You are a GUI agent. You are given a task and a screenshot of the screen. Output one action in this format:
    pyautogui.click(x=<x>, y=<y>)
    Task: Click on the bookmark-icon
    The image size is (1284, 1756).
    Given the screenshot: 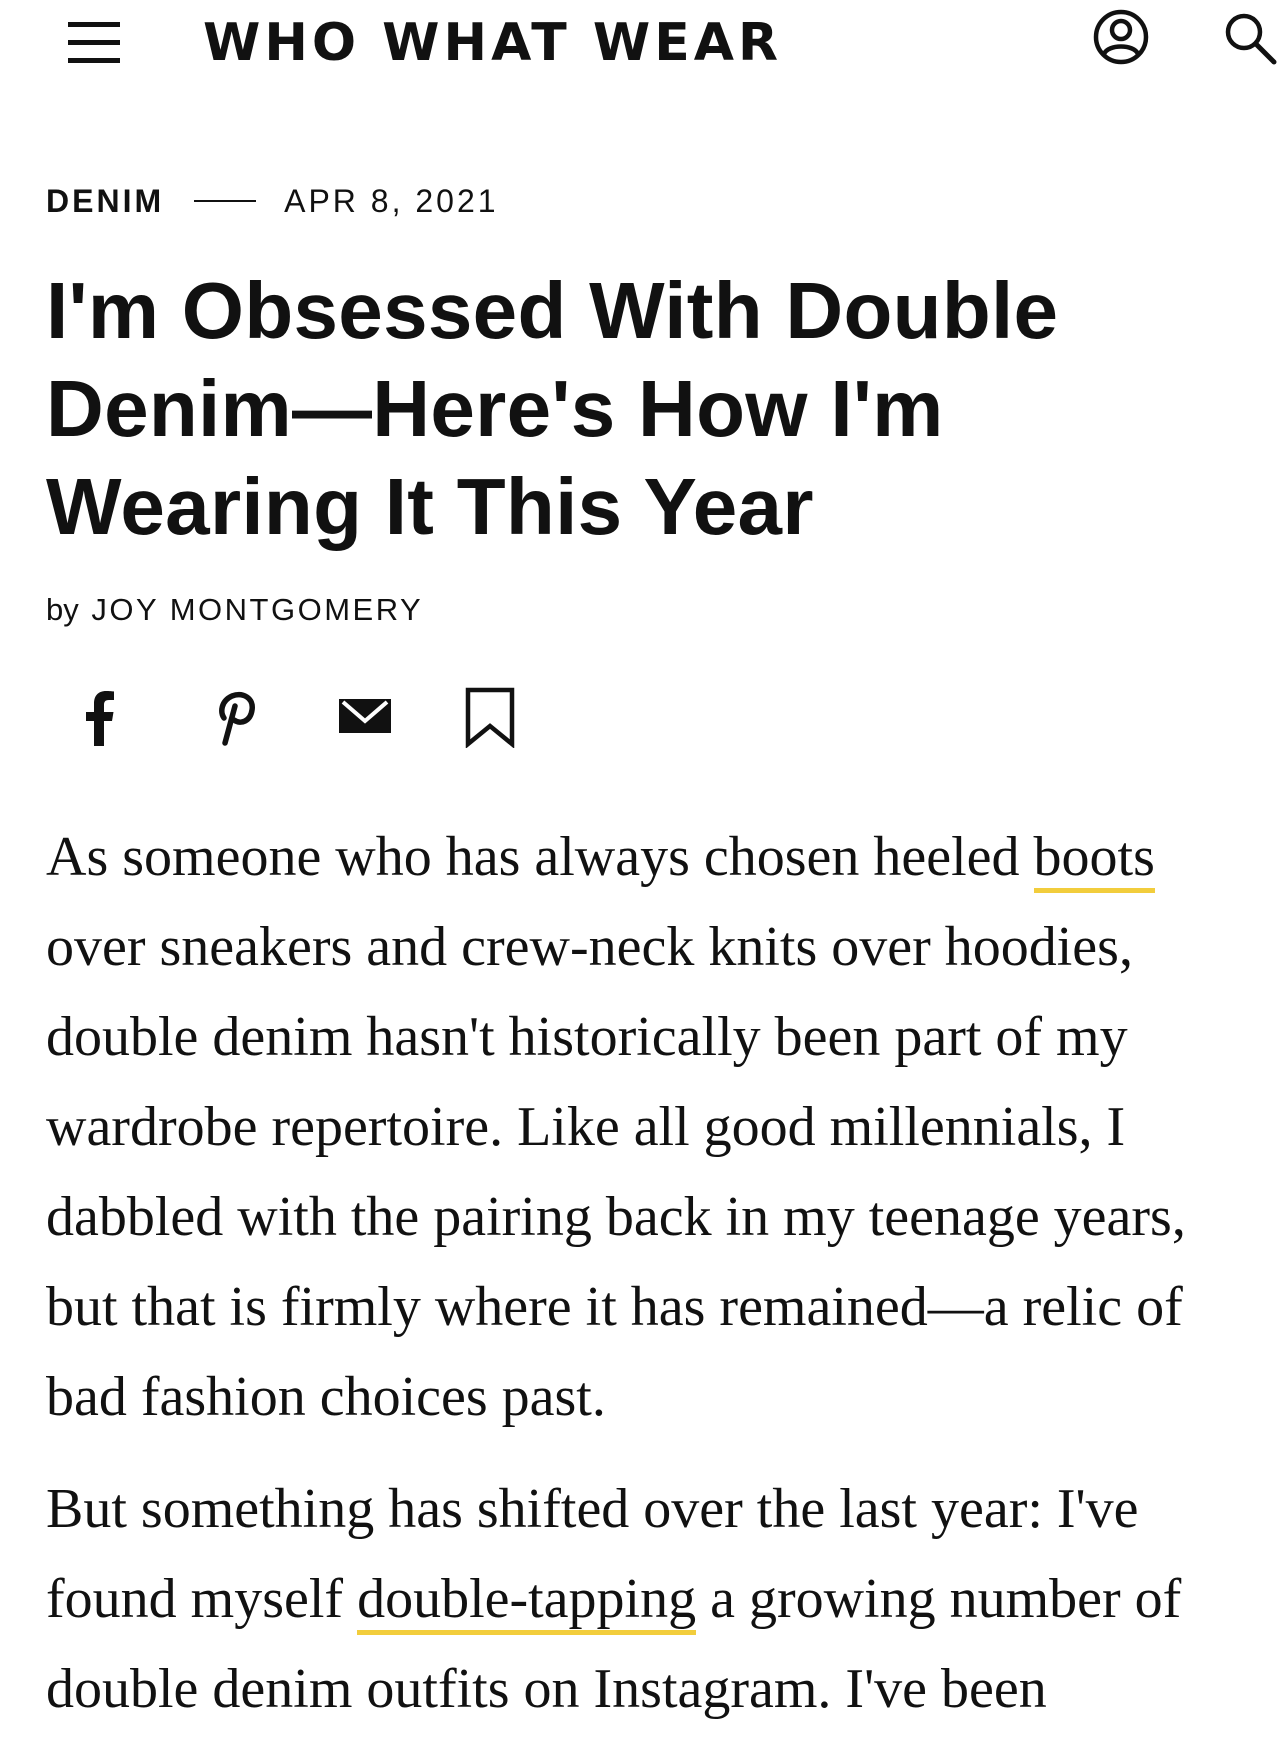 What is the action you would take?
    pyautogui.click(x=490, y=717)
    